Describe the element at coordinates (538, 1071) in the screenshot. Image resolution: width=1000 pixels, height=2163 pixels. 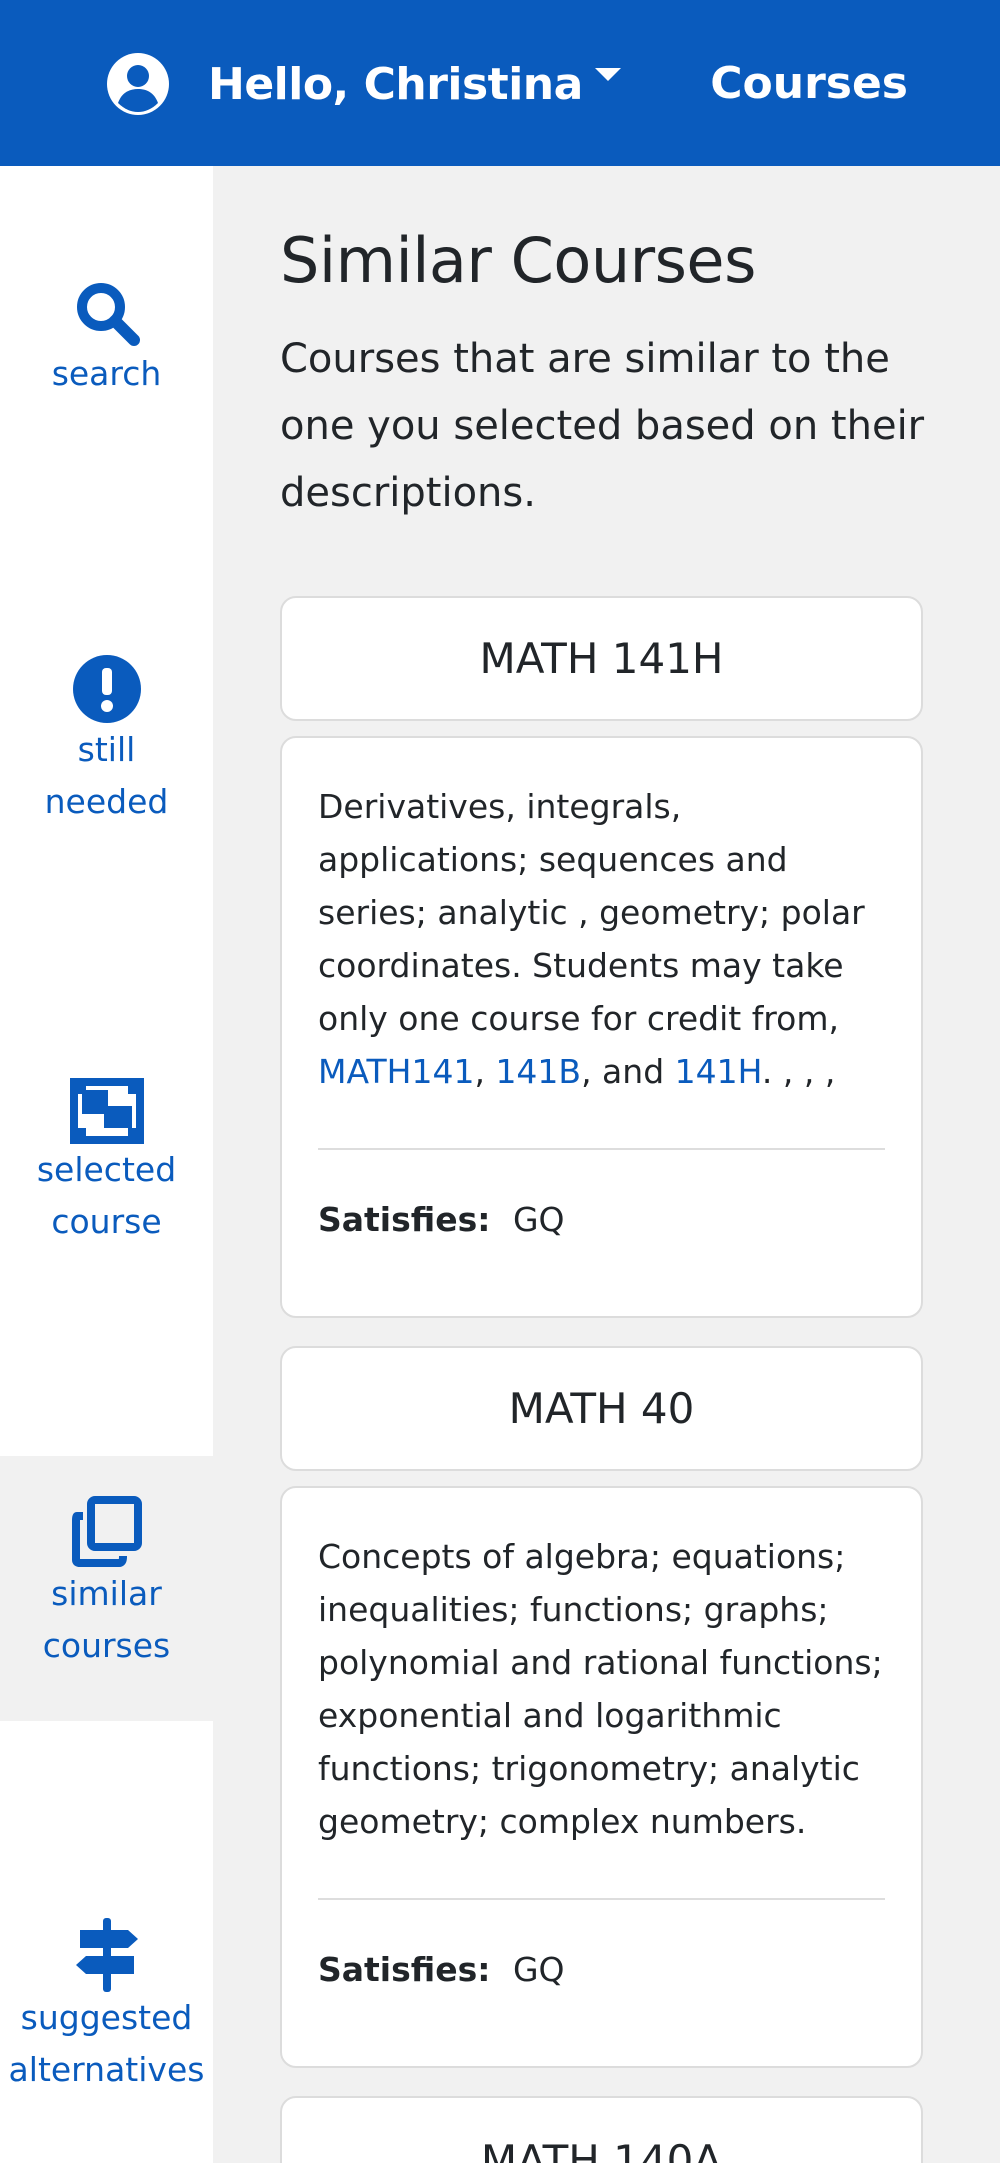
I see `course-link-141b: 141B` at that location.